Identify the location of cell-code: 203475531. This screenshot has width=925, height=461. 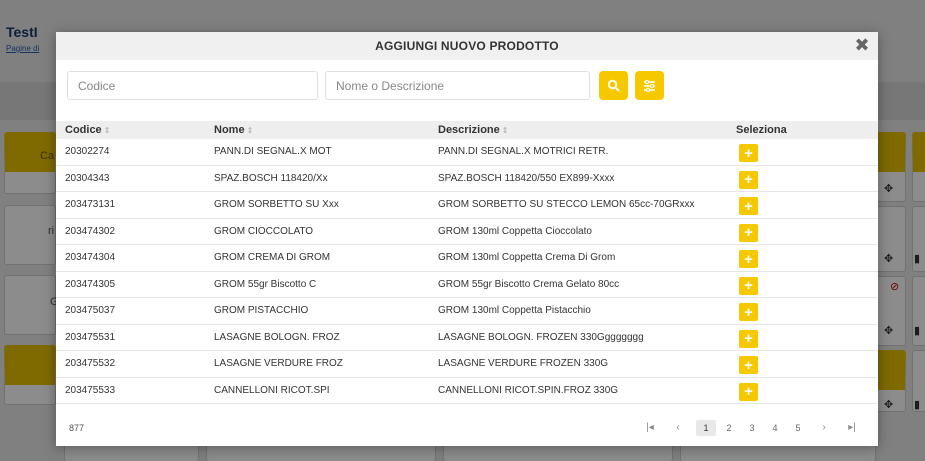
(90, 337).